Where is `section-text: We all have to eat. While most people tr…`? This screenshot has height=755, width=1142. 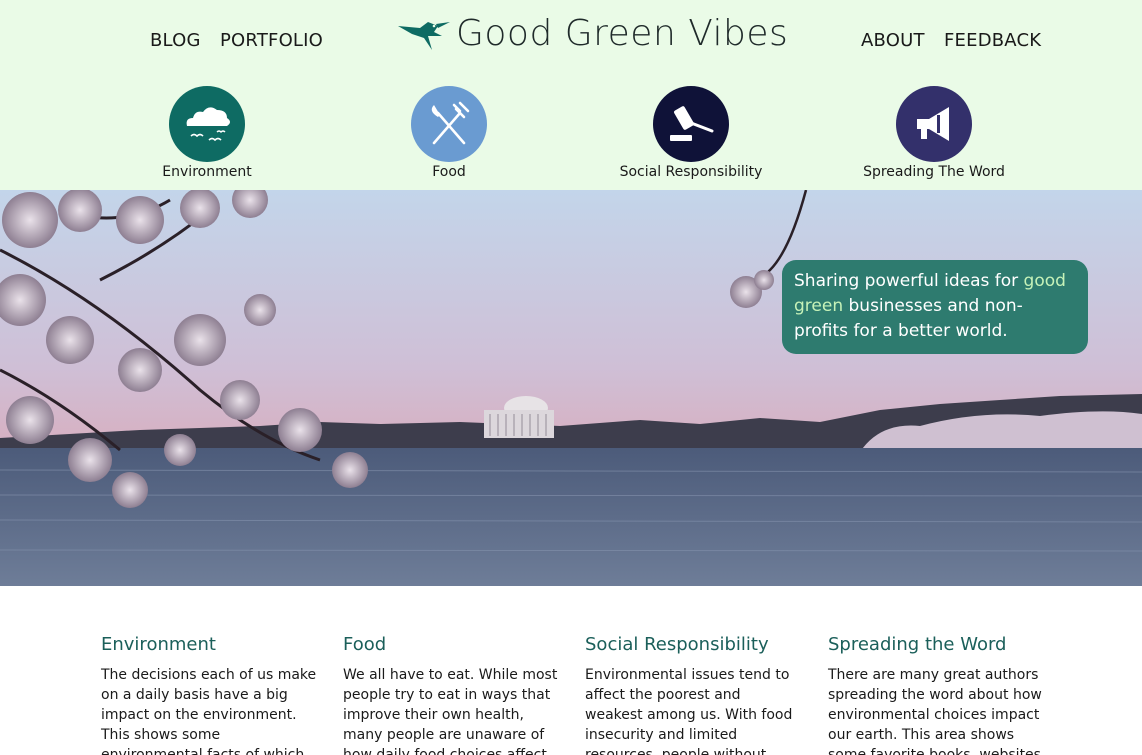
section-text: We all have to eat. While most people tr… is located at coordinates (450, 711).